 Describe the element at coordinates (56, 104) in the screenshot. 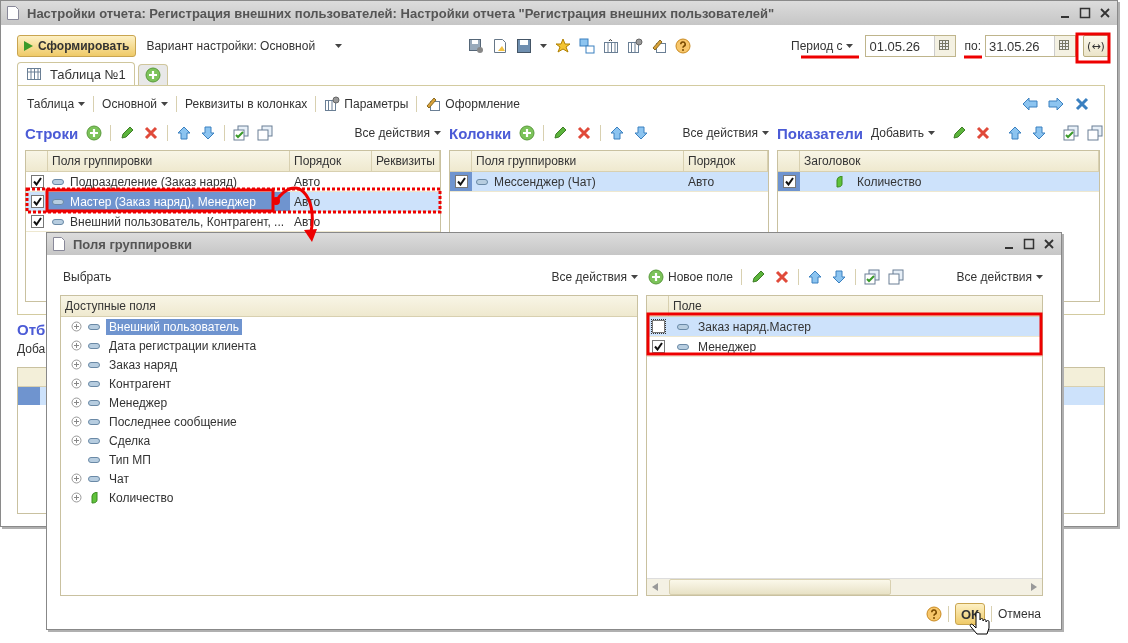

I see `menu-item: Таблица` at that location.